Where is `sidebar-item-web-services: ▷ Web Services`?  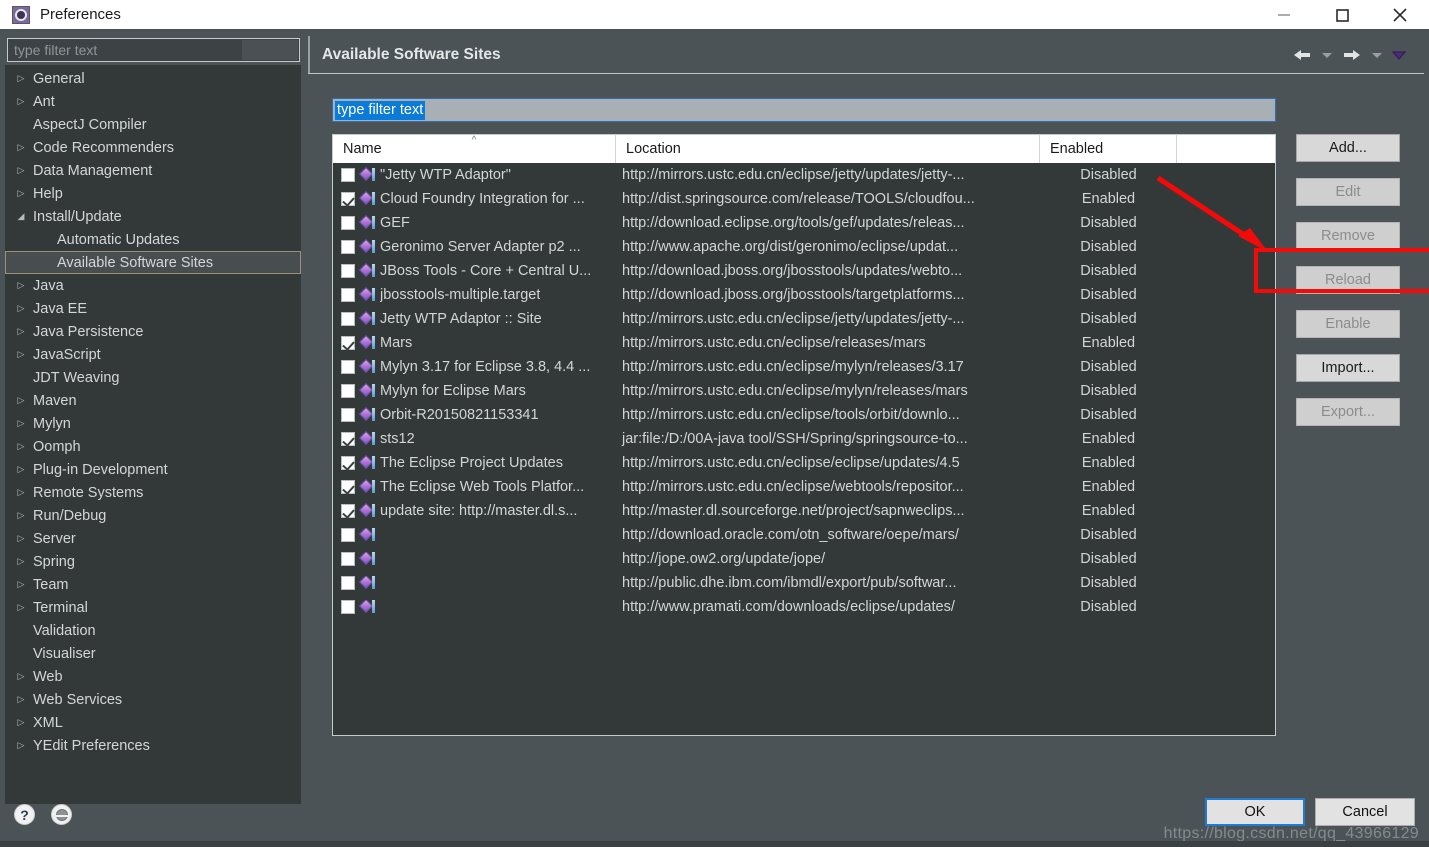 sidebar-item-web-services: ▷ Web Services is located at coordinates (153, 699).